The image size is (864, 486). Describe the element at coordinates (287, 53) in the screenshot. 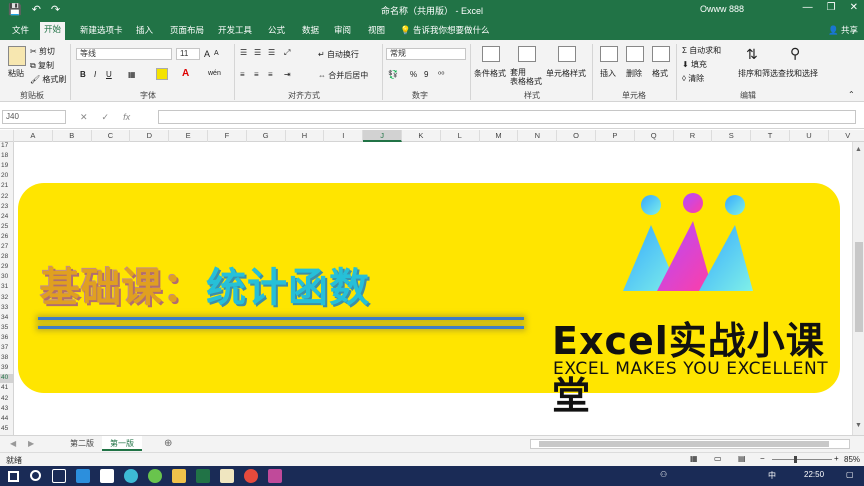

I see `orientation-icon: ⤢` at that location.